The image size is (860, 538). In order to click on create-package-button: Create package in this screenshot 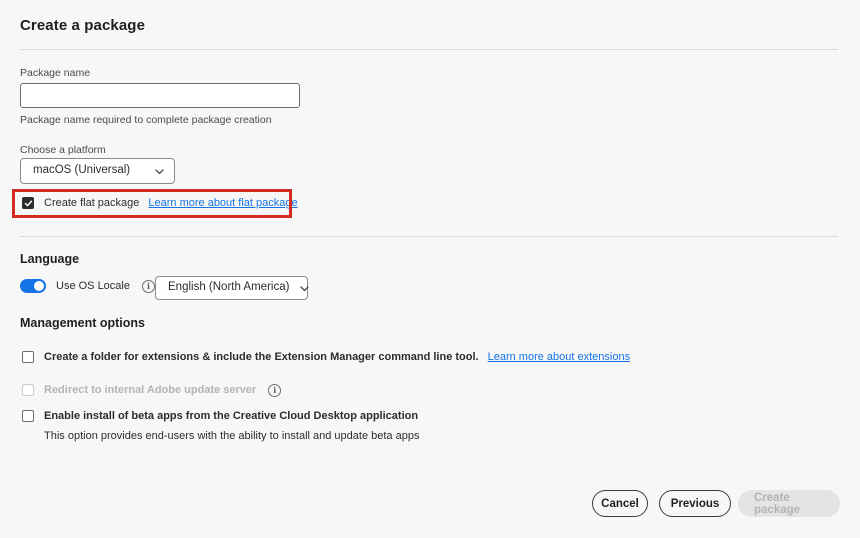, I will do `click(789, 503)`.